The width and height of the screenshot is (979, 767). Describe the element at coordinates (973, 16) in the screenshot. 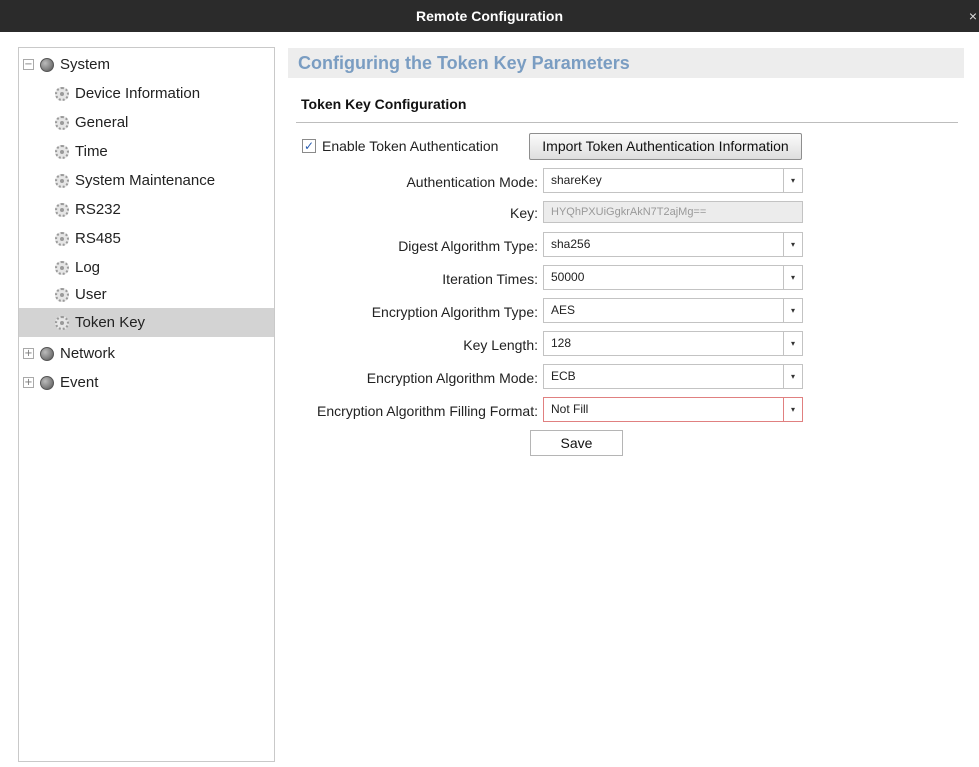

I see `close-icon: ×` at that location.